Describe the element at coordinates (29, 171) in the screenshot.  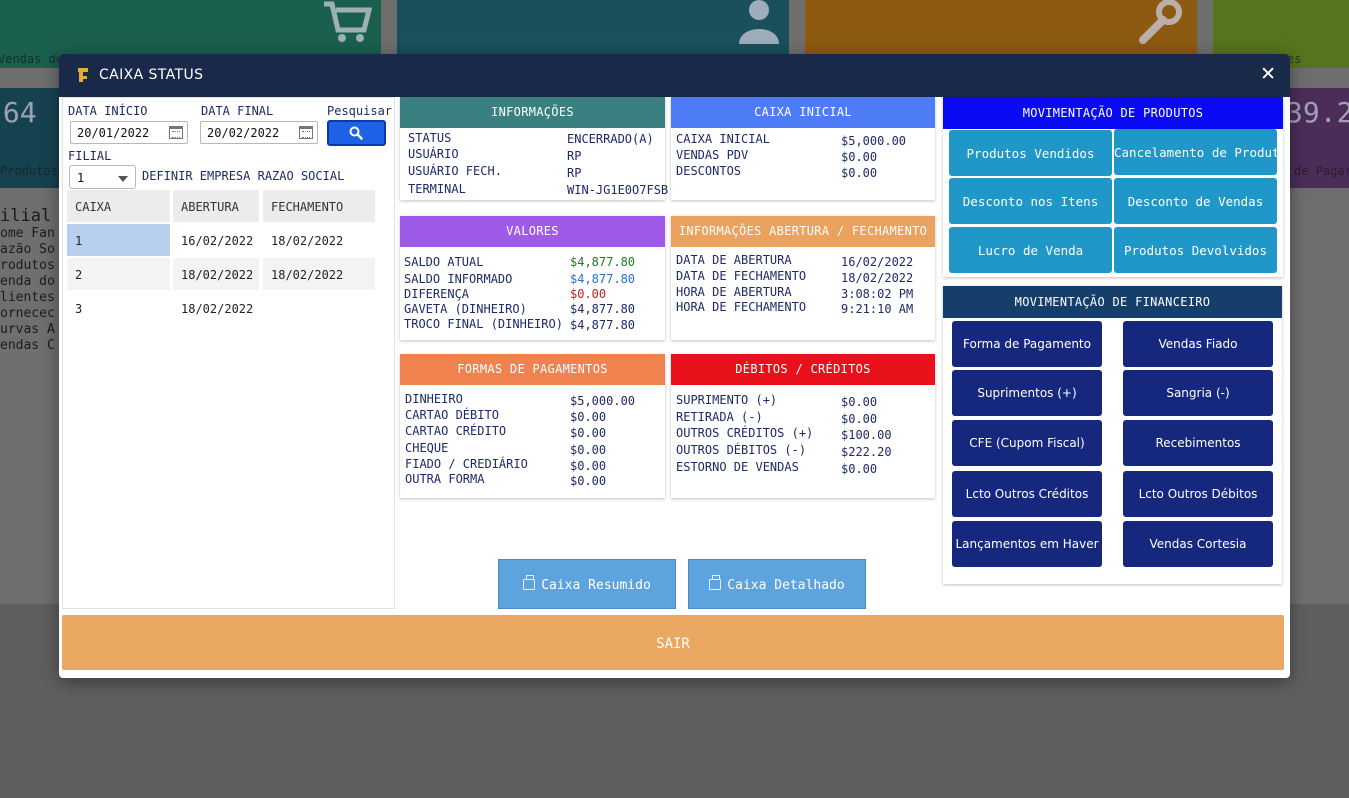
I see `stat-label: Produtos` at that location.